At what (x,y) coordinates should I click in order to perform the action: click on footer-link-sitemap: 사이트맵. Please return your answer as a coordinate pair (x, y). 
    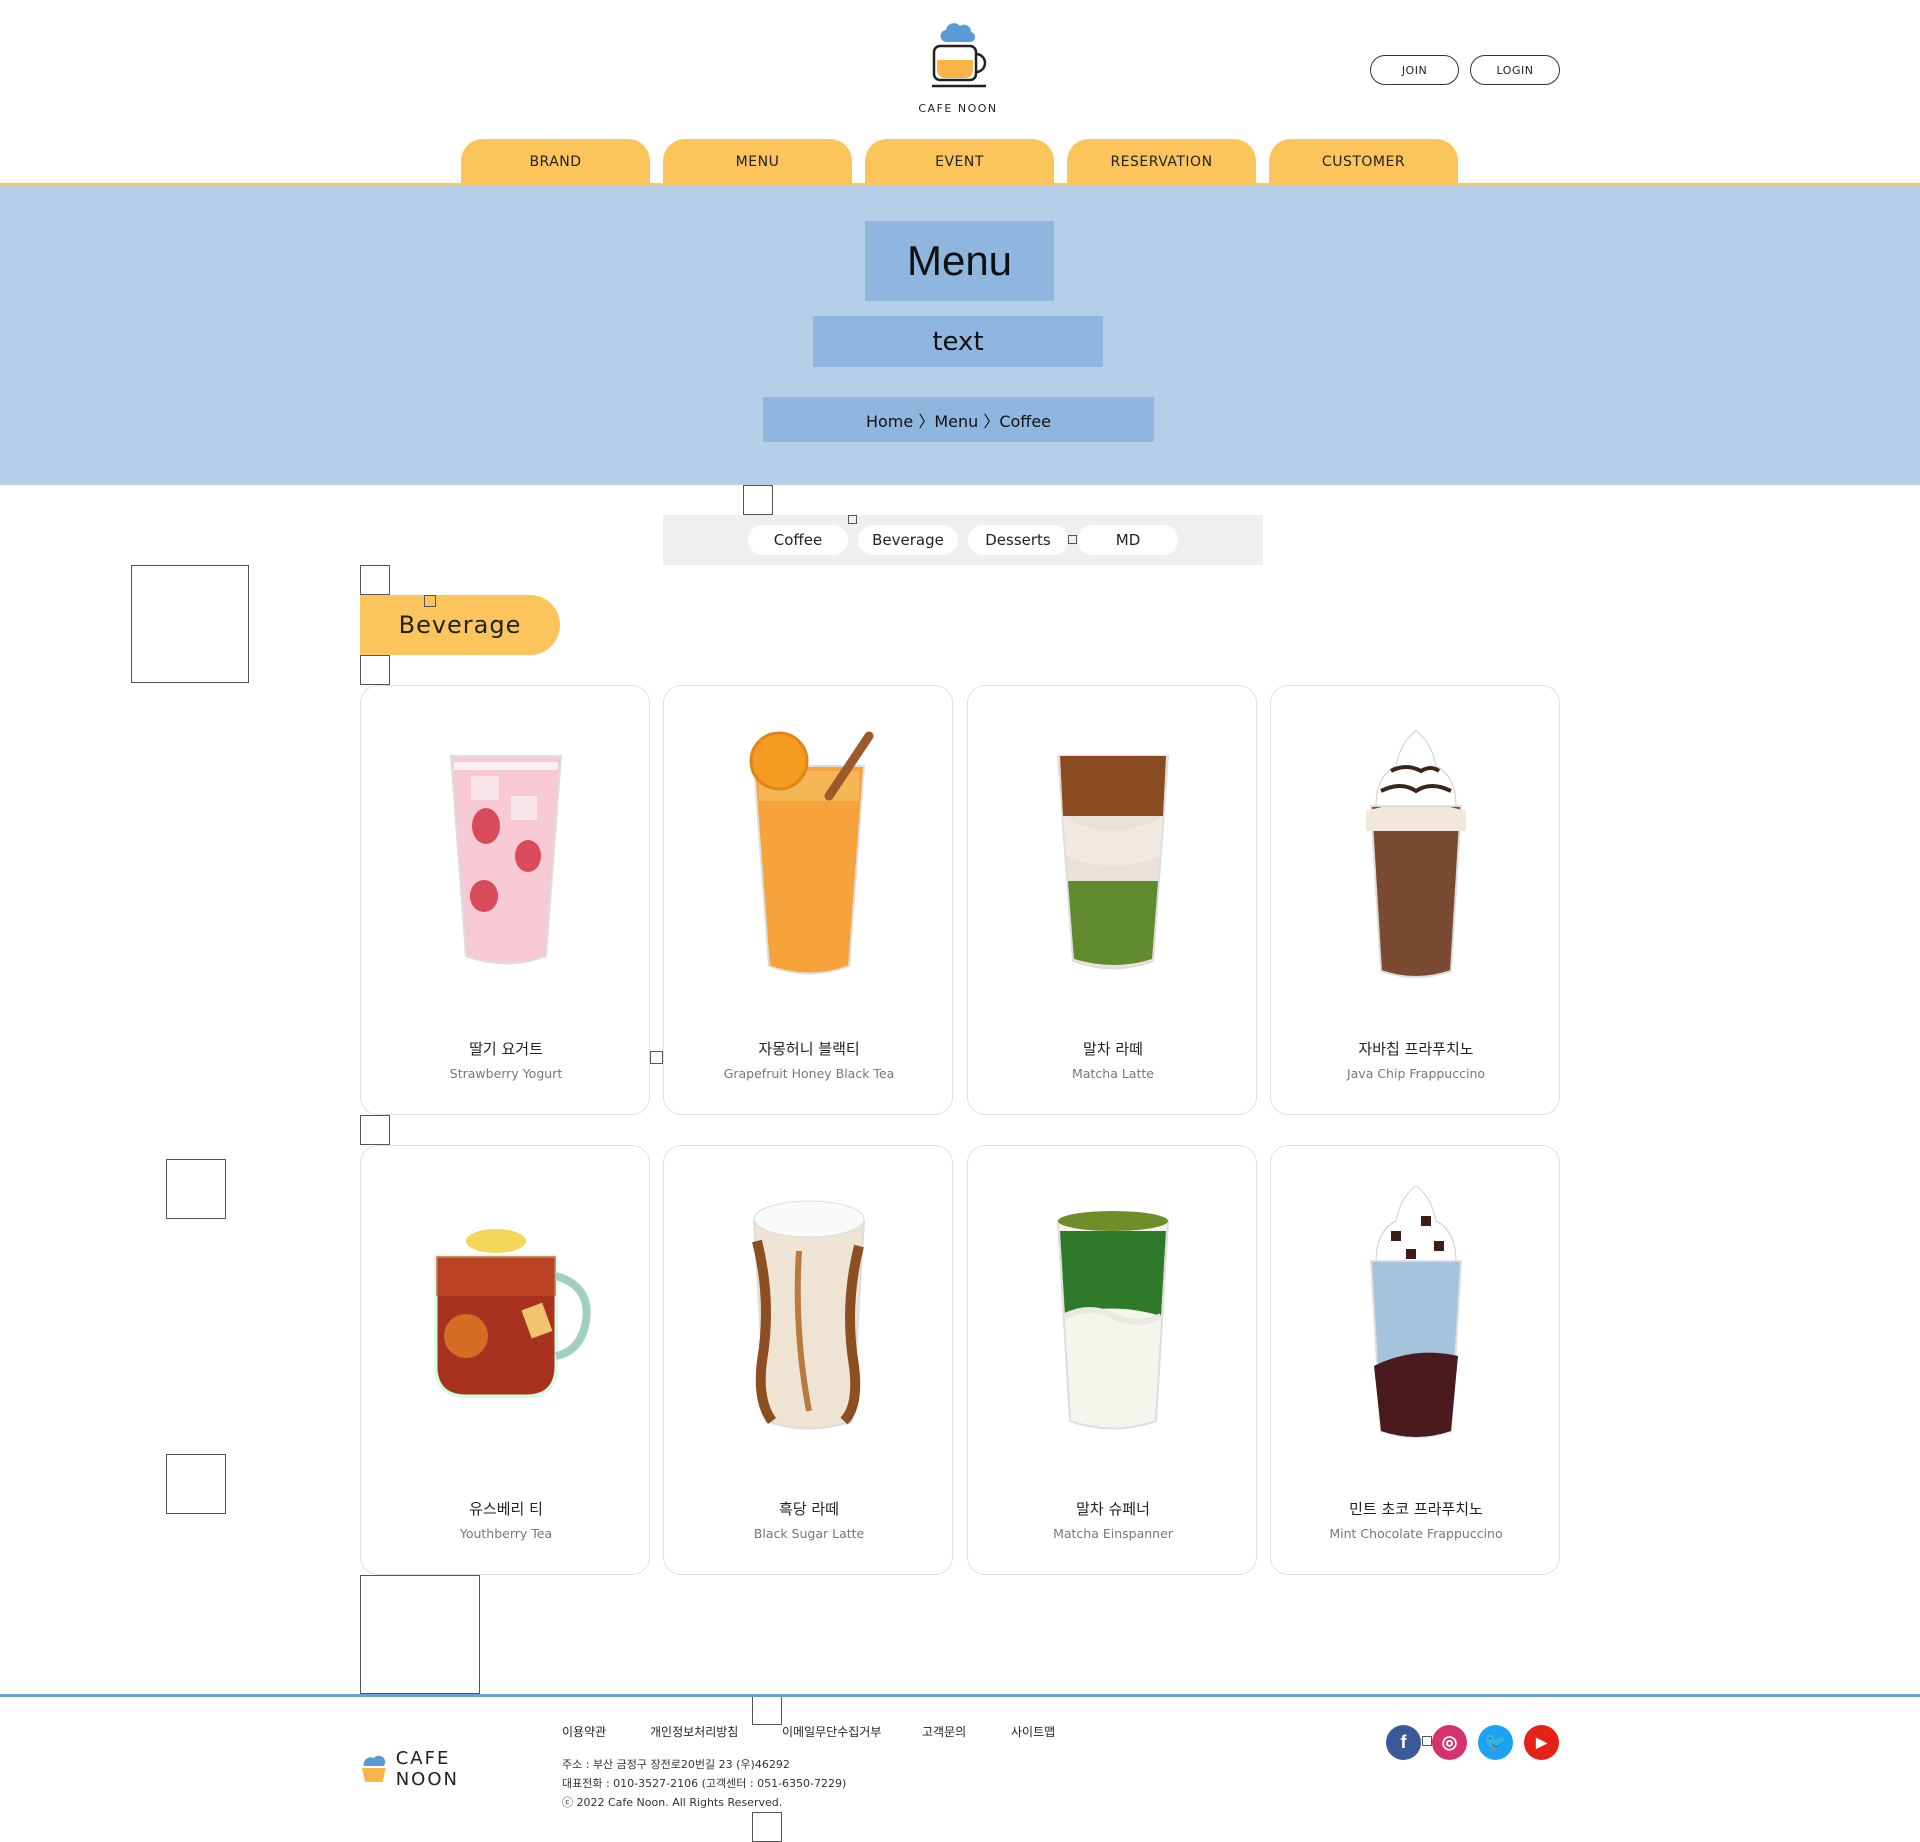
    Looking at the image, I should click on (1033, 1731).